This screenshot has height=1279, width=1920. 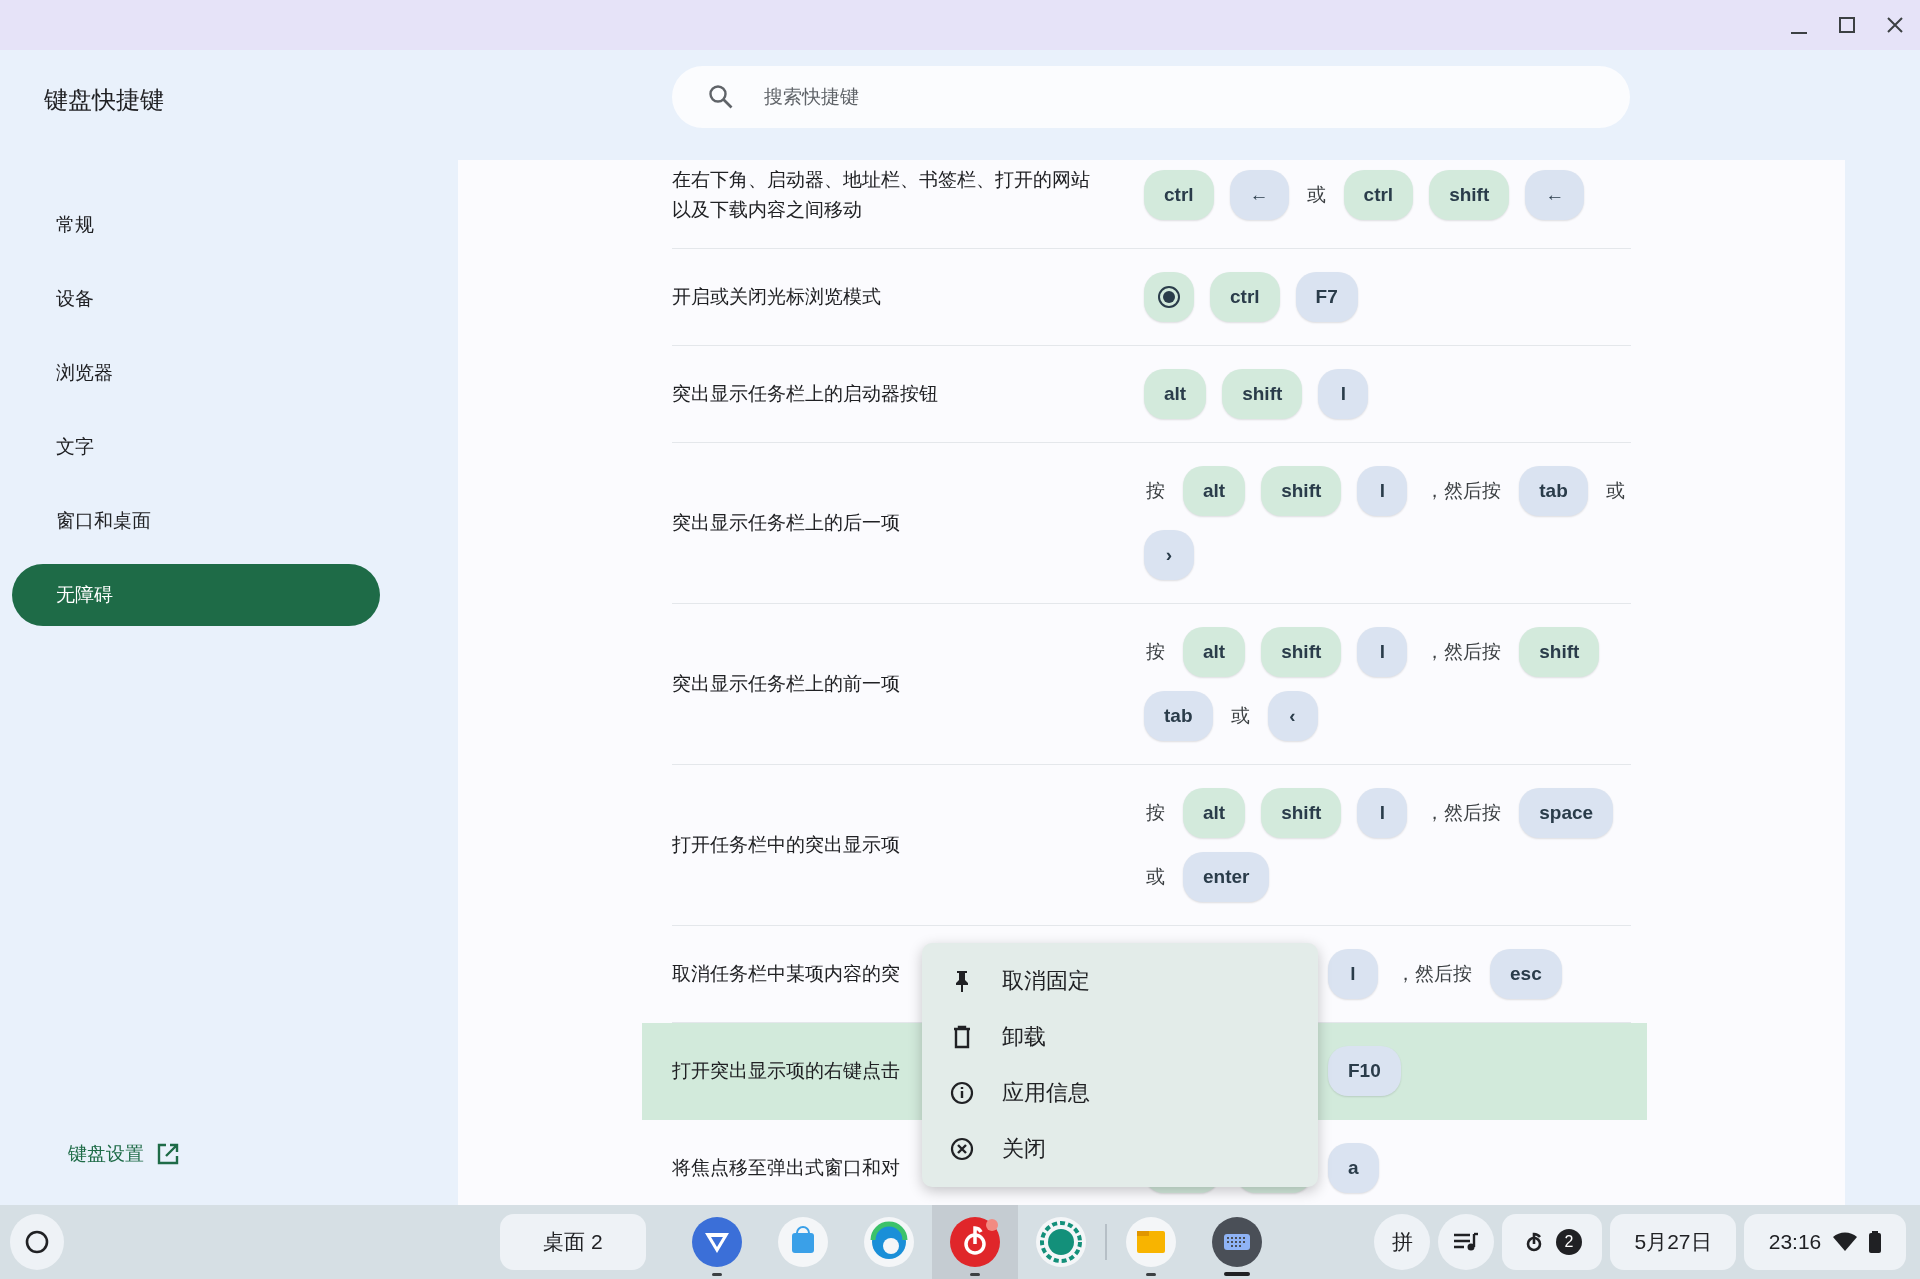 I want to click on search-field: 搜索快捷键, so click(x=1151, y=97).